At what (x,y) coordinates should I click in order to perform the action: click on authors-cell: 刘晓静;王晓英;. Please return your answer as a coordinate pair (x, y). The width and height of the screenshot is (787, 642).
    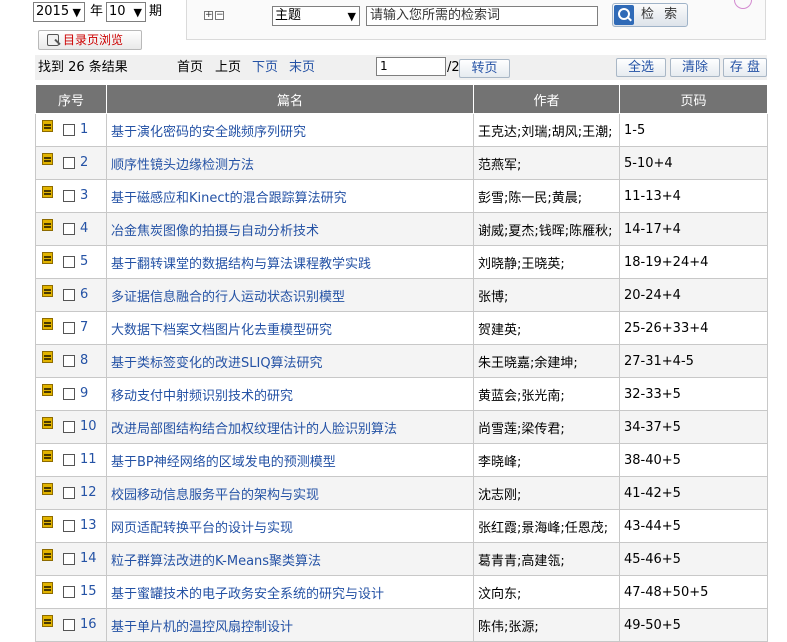
    Looking at the image, I should click on (546, 262).